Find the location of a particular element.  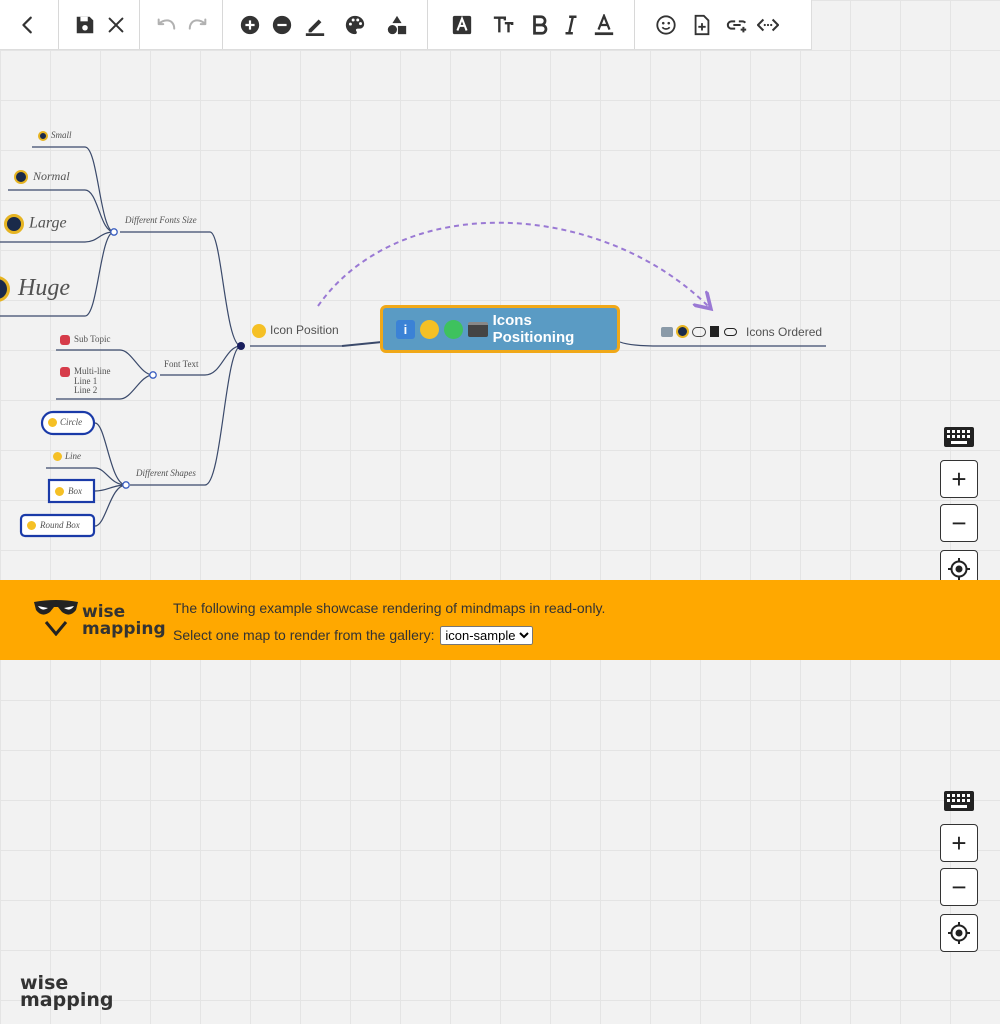

multiline-line3: Line 2 is located at coordinates (86, 390).